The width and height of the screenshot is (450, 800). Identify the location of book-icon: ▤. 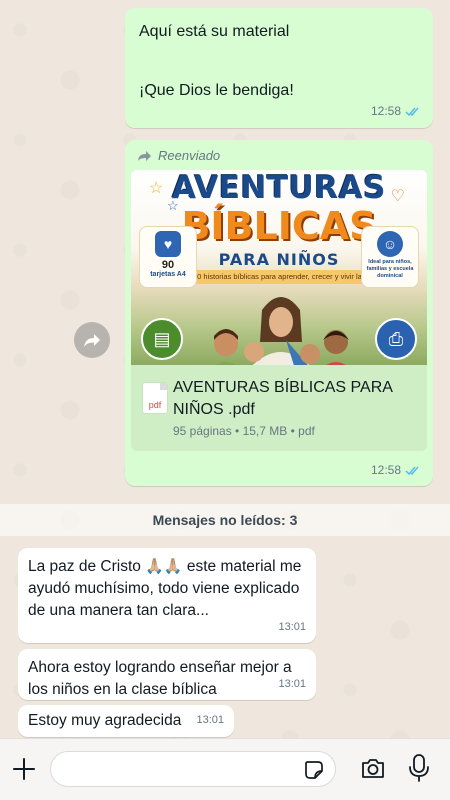
(162, 339).